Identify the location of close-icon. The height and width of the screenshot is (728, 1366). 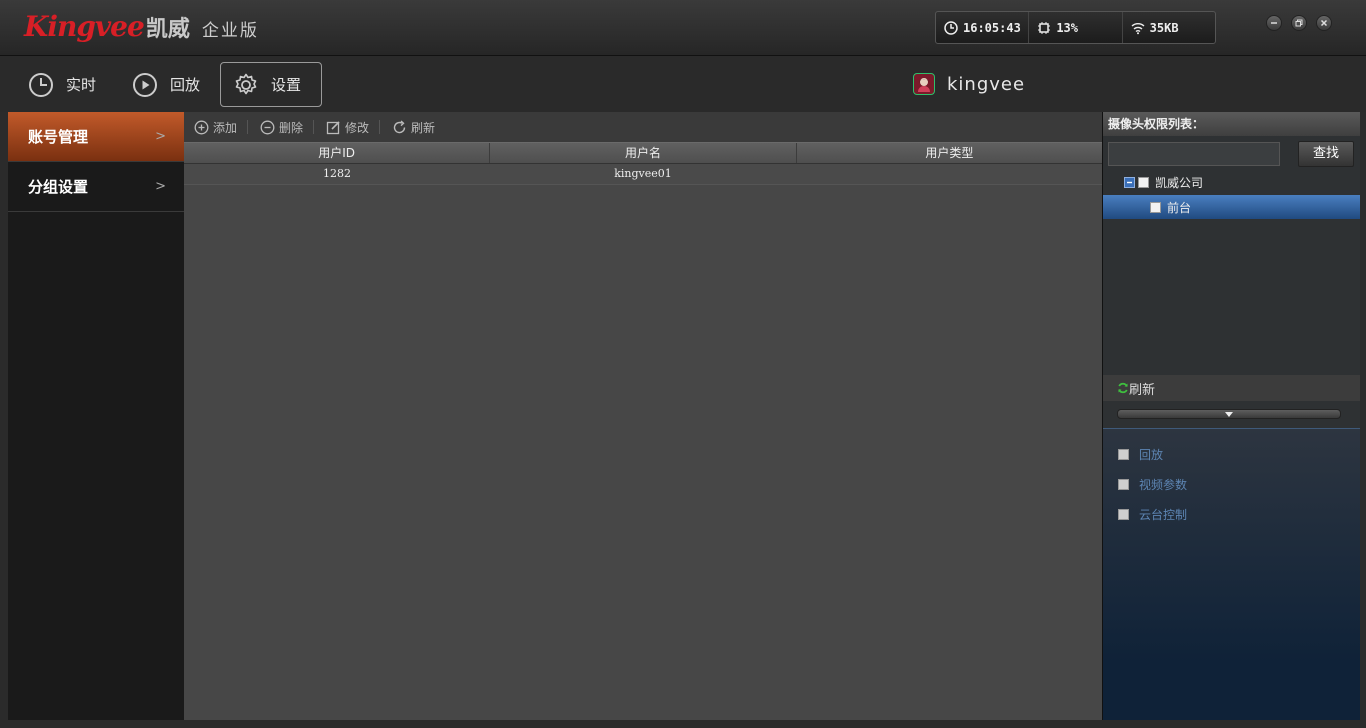
(1324, 23).